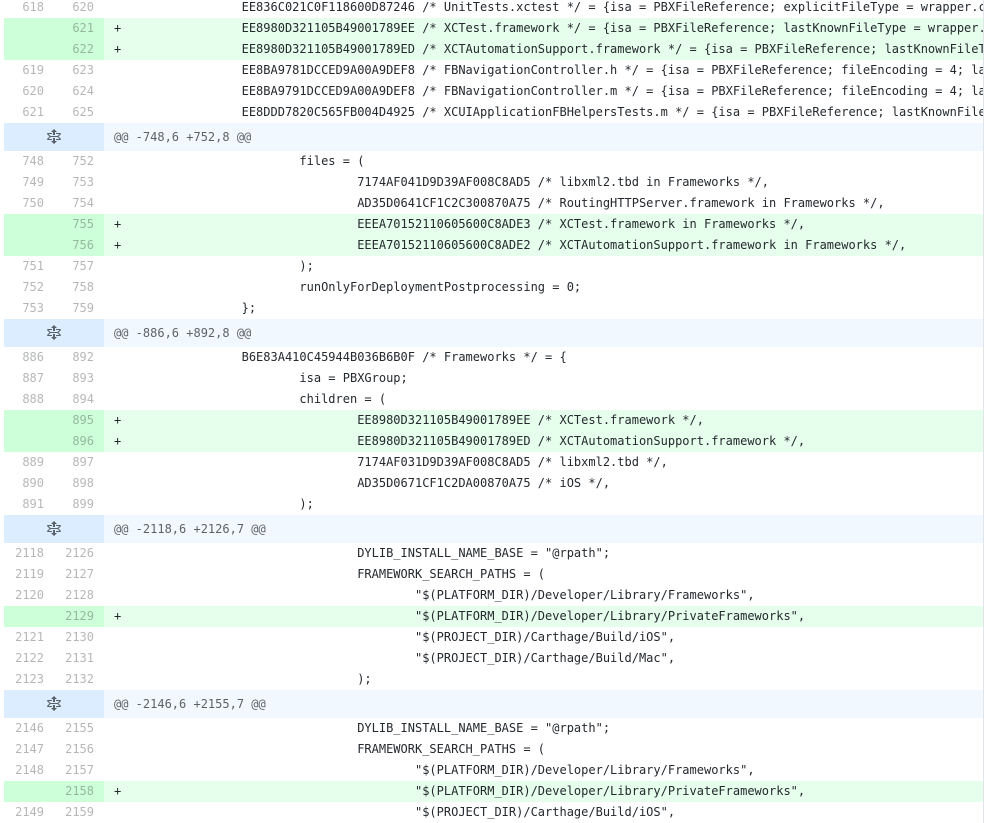  What do you see at coordinates (79, 9) in the screenshot?
I see `new-line-number: 620` at bounding box center [79, 9].